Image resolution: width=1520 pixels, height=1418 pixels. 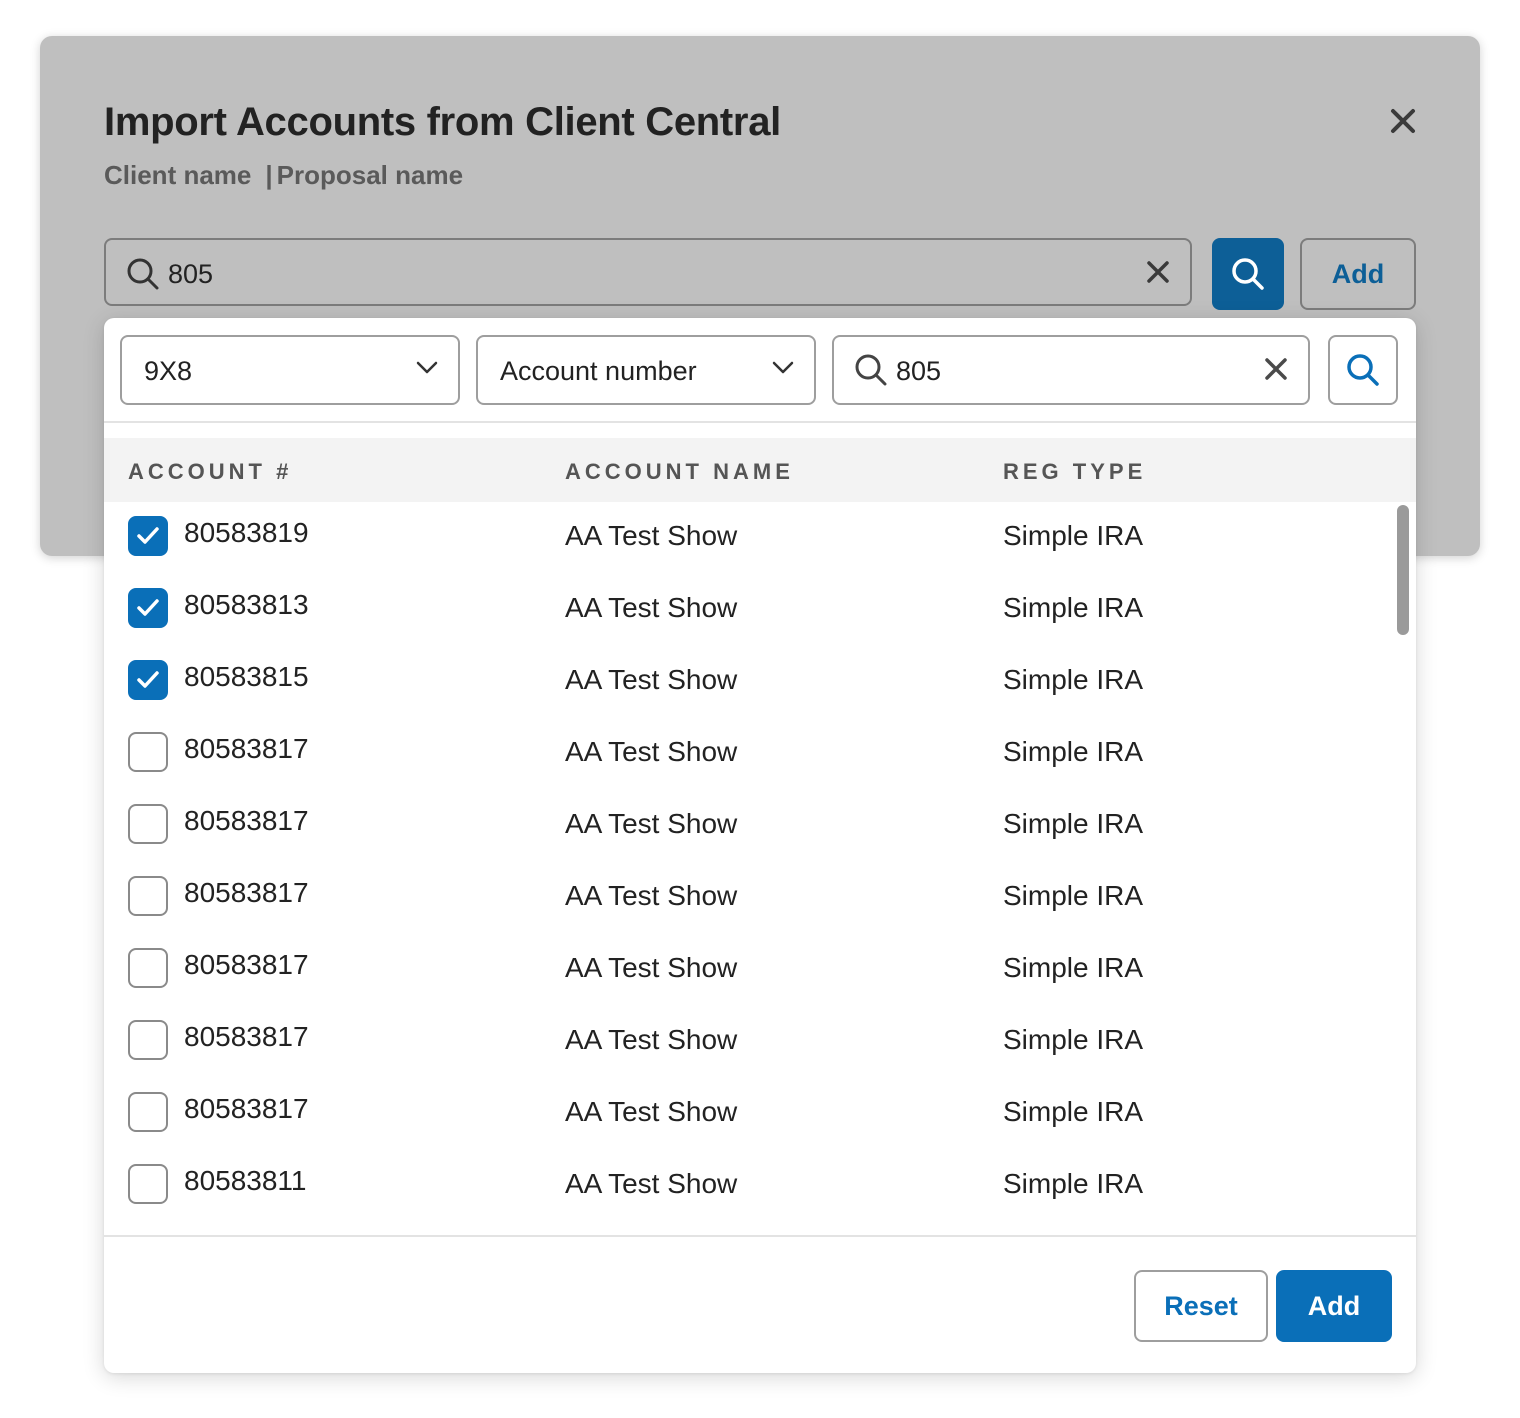 I want to click on add-selected-button: Add, so click(x=1334, y=1306).